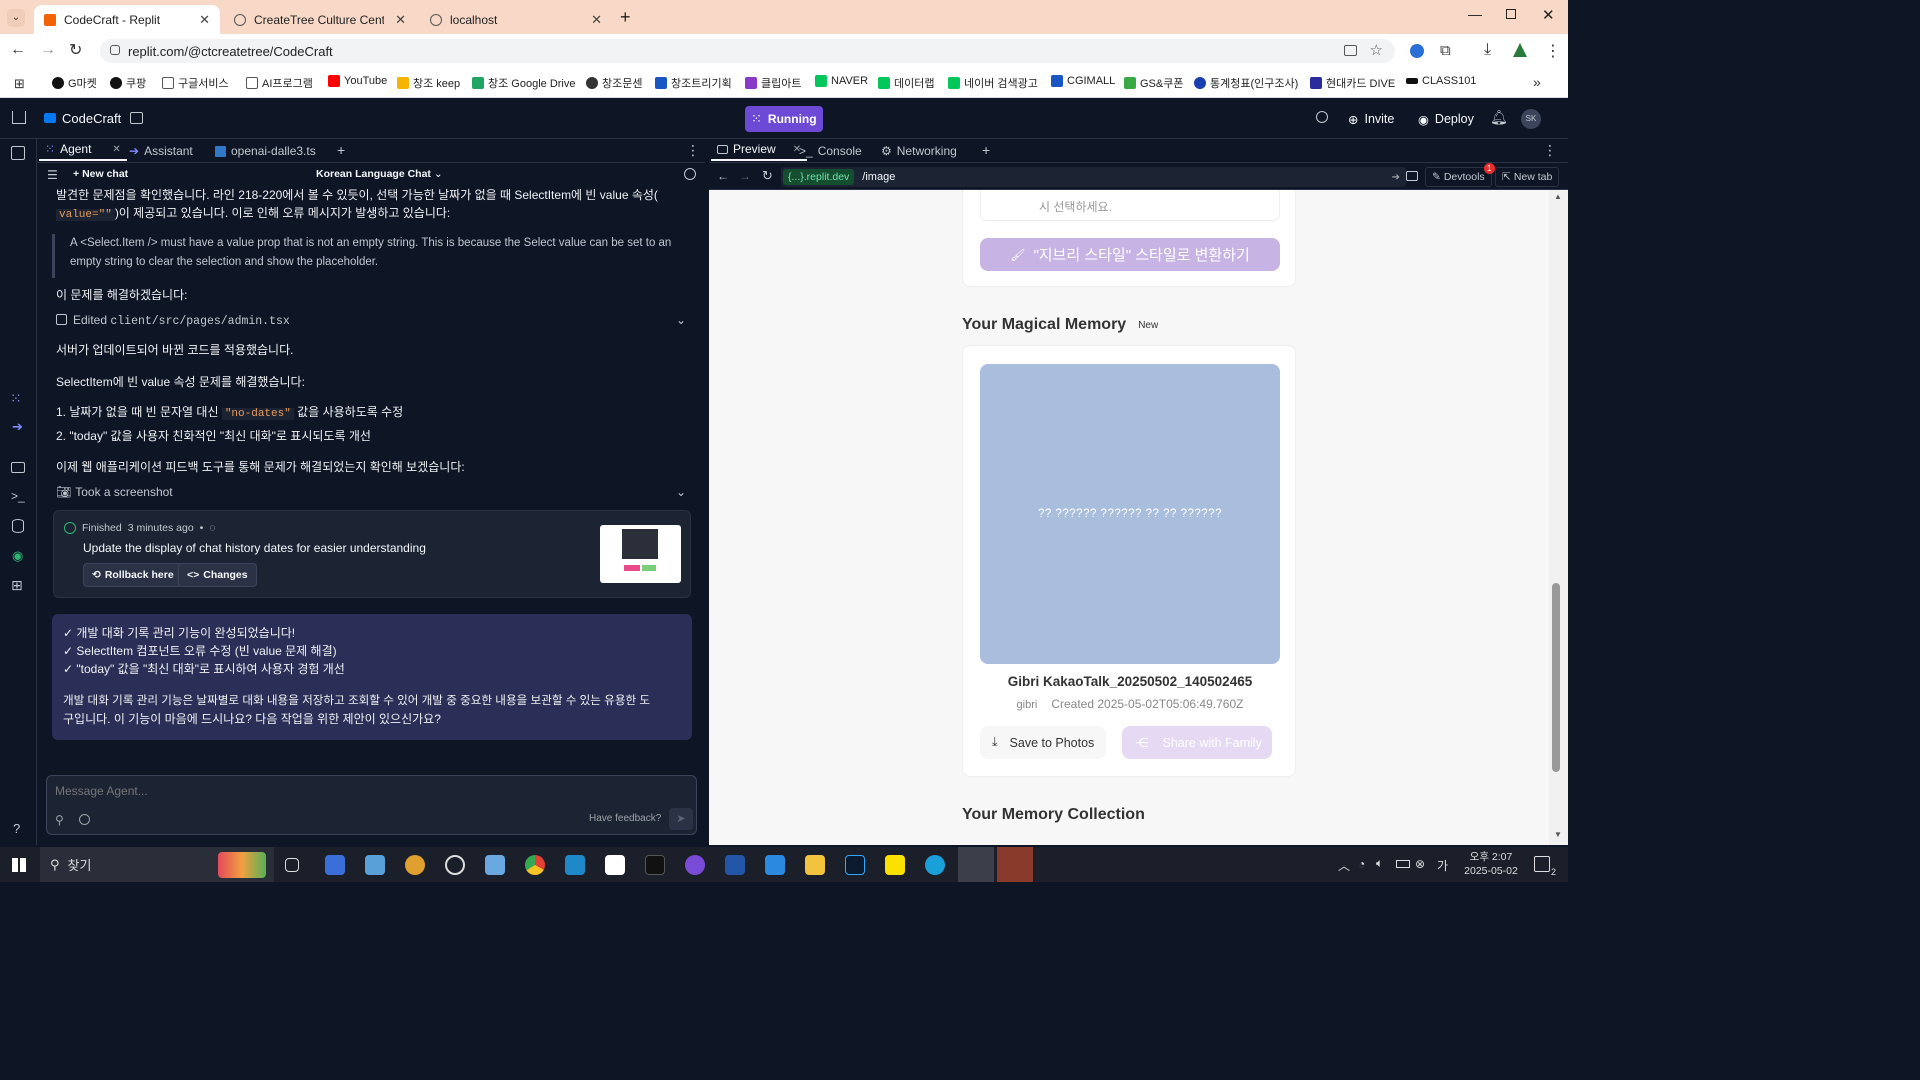 Image resolution: width=1920 pixels, height=1080 pixels. Describe the element at coordinates (1412, 176) in the screenshot. I see `device-icon` at that location.